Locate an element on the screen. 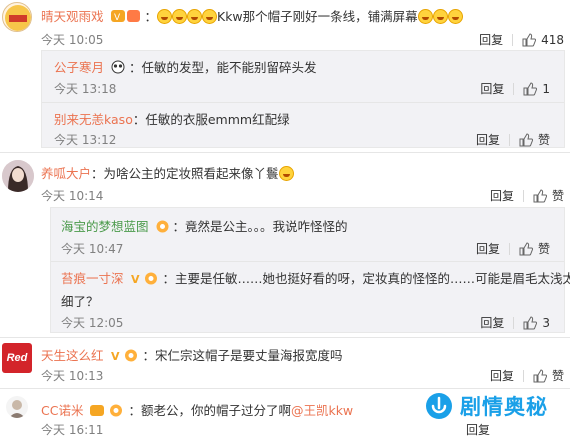  sub-comment-username: 别来无恙kaso is located at coordinates (93, 119).